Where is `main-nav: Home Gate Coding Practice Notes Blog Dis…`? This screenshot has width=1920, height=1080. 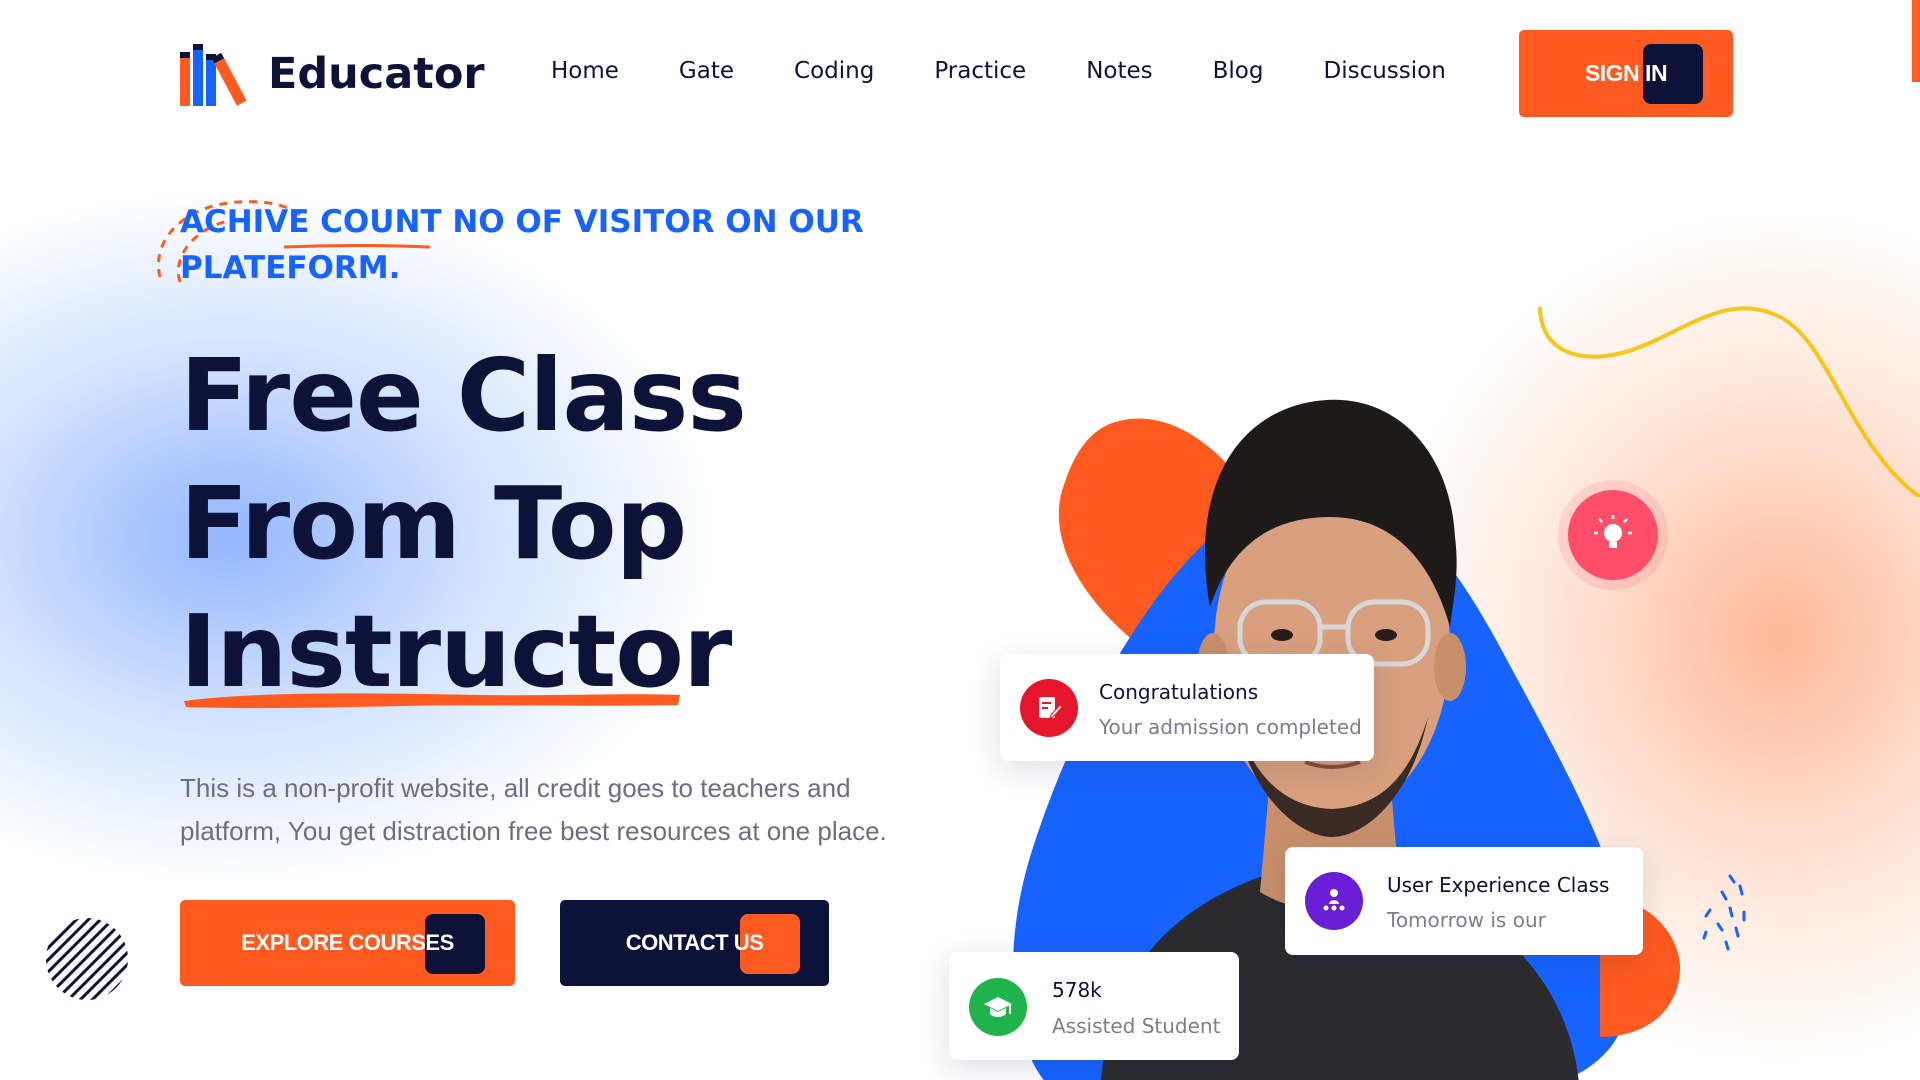
main-nav: Home Gate Coding Practice Notes Blog Dis… is located at coordinates (1028, 71).